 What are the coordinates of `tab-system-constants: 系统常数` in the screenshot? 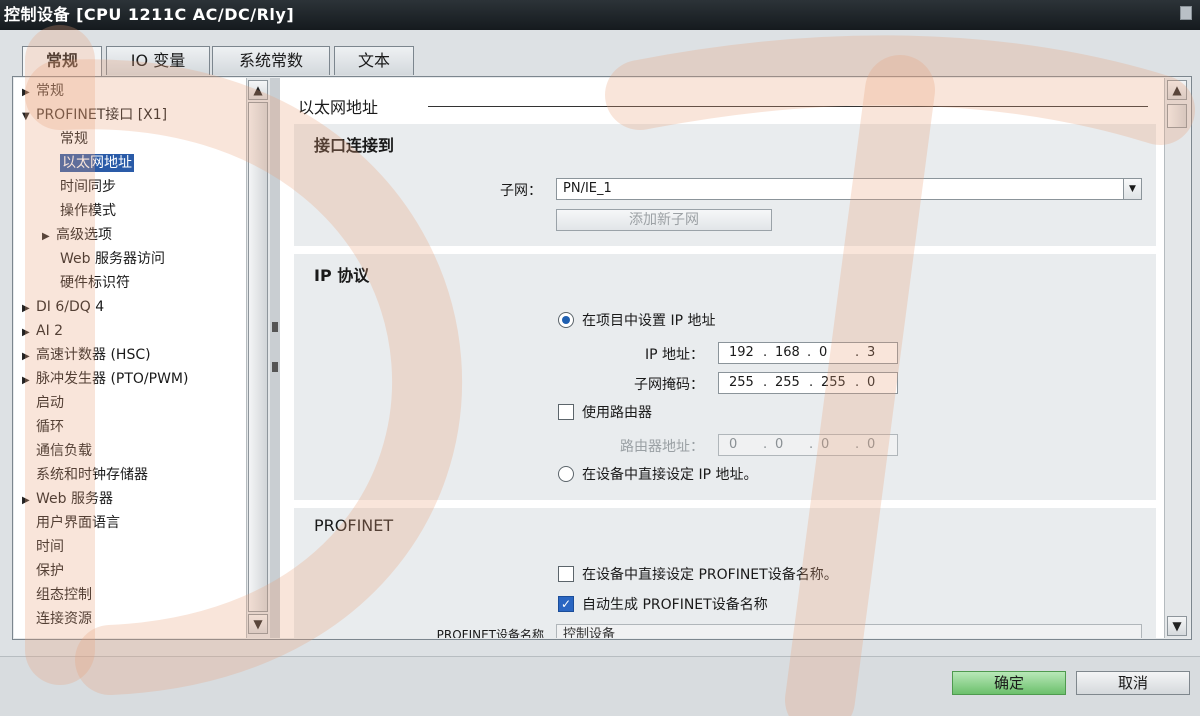 It's located at (271, 60).